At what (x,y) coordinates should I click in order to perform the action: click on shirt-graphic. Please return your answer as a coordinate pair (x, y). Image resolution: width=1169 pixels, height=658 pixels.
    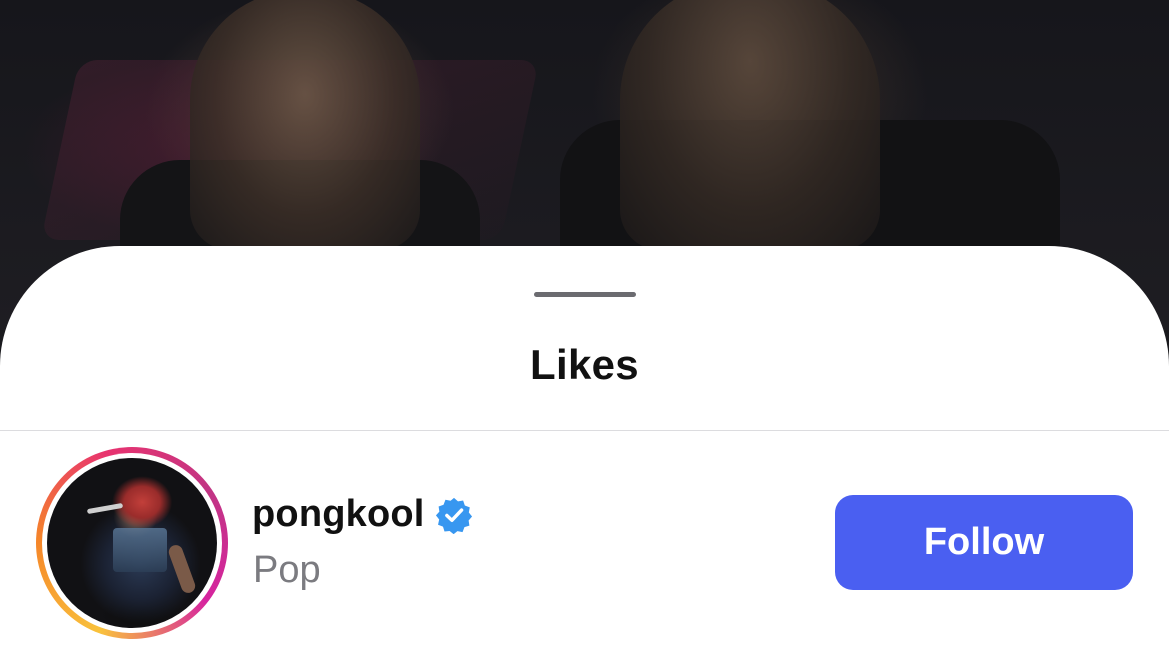
    Looking at the image, I should click on (140, 550).